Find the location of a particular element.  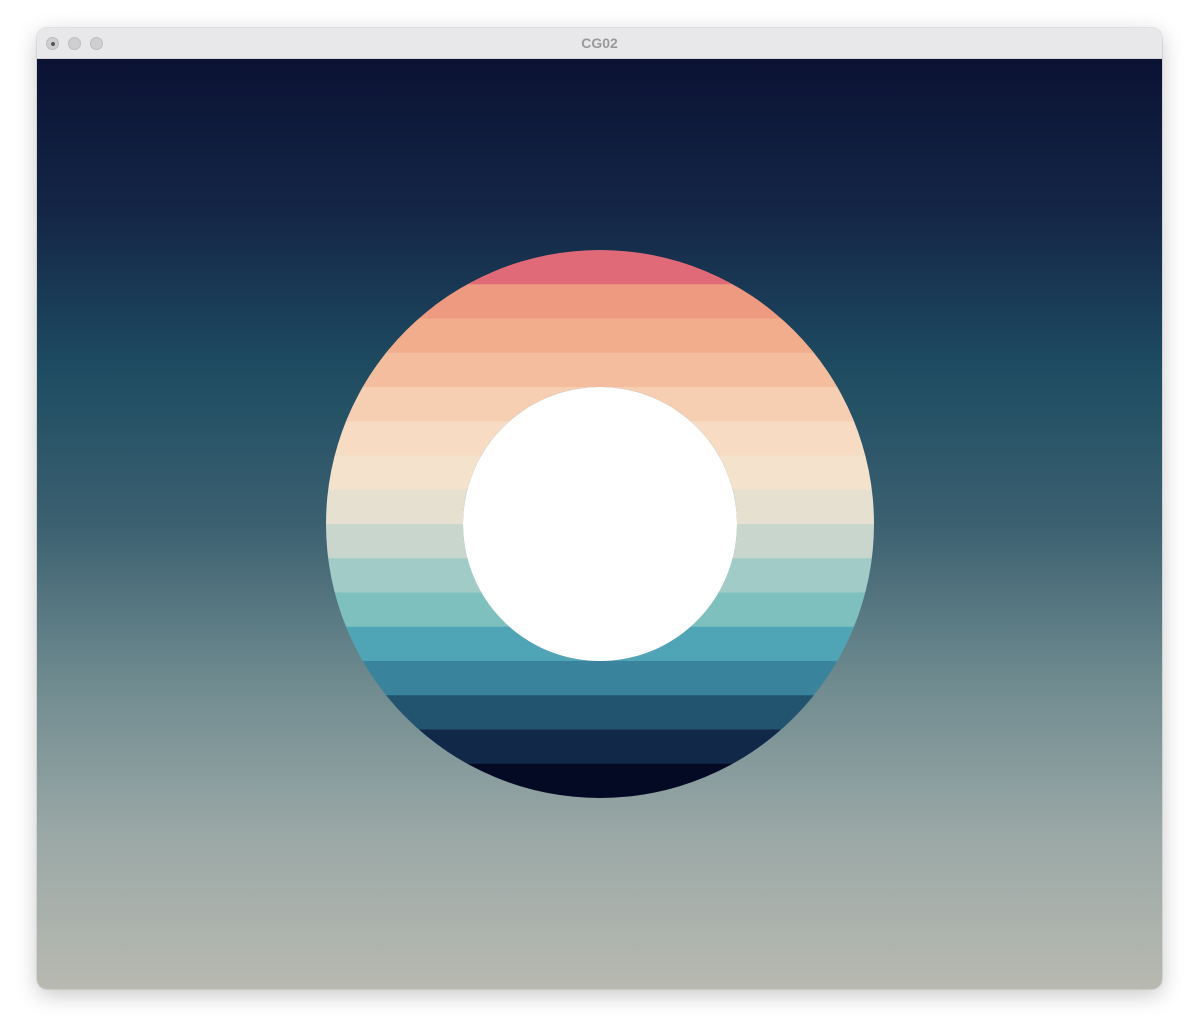

title-bar: CG02 is located at coordinates (599, 43).